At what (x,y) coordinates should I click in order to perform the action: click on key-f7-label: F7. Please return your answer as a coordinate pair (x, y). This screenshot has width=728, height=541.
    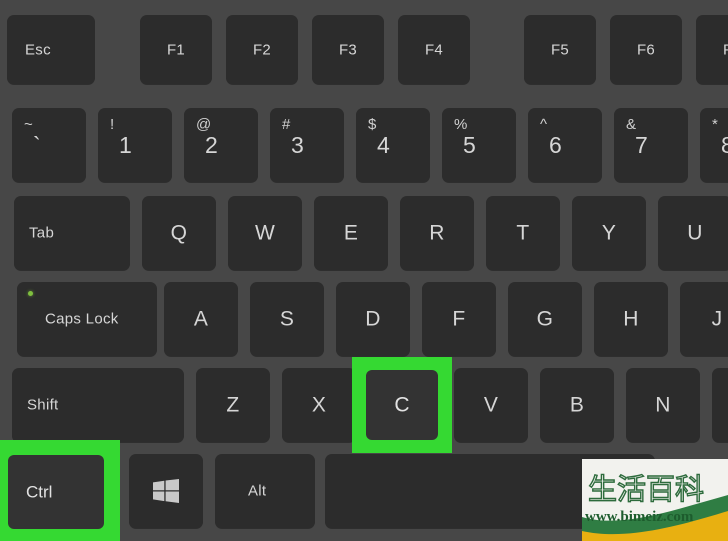
    Looking at the image, I should click on (725, 49).